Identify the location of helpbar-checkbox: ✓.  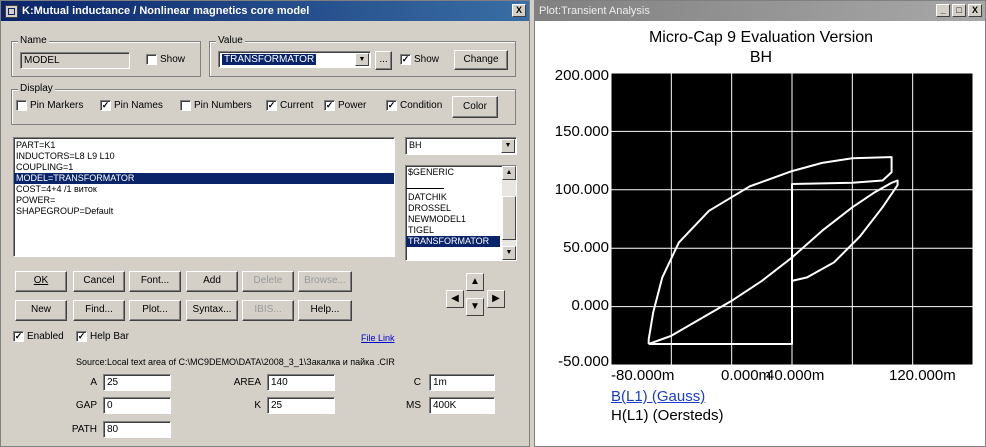
(81, 336).